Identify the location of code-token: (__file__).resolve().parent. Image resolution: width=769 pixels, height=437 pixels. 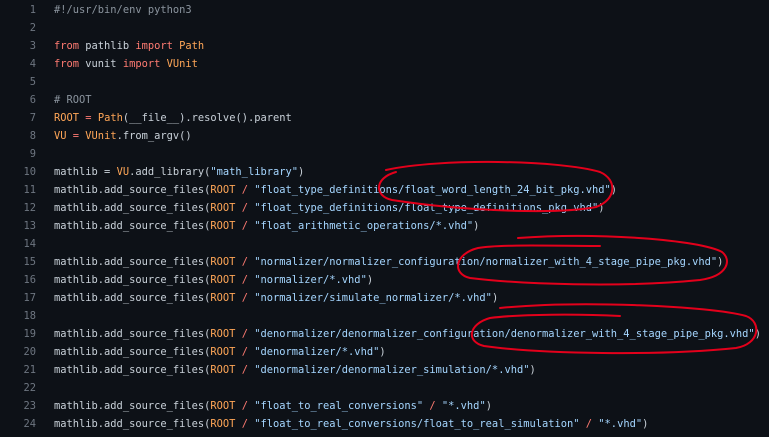
(207, 118).